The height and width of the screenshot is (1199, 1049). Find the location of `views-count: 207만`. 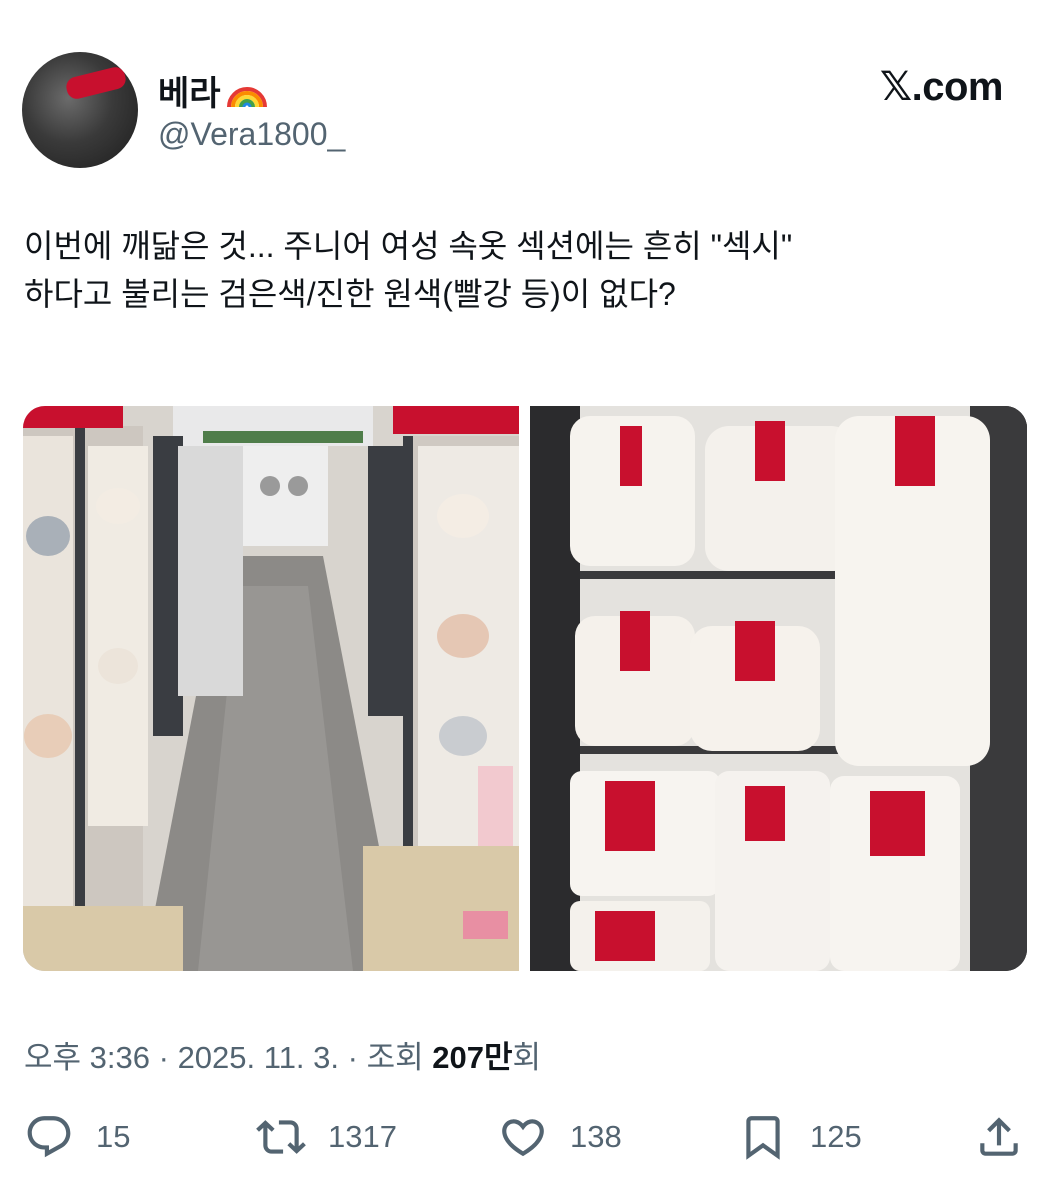

views-count: 207만 is located at coordinates (472, 1057).